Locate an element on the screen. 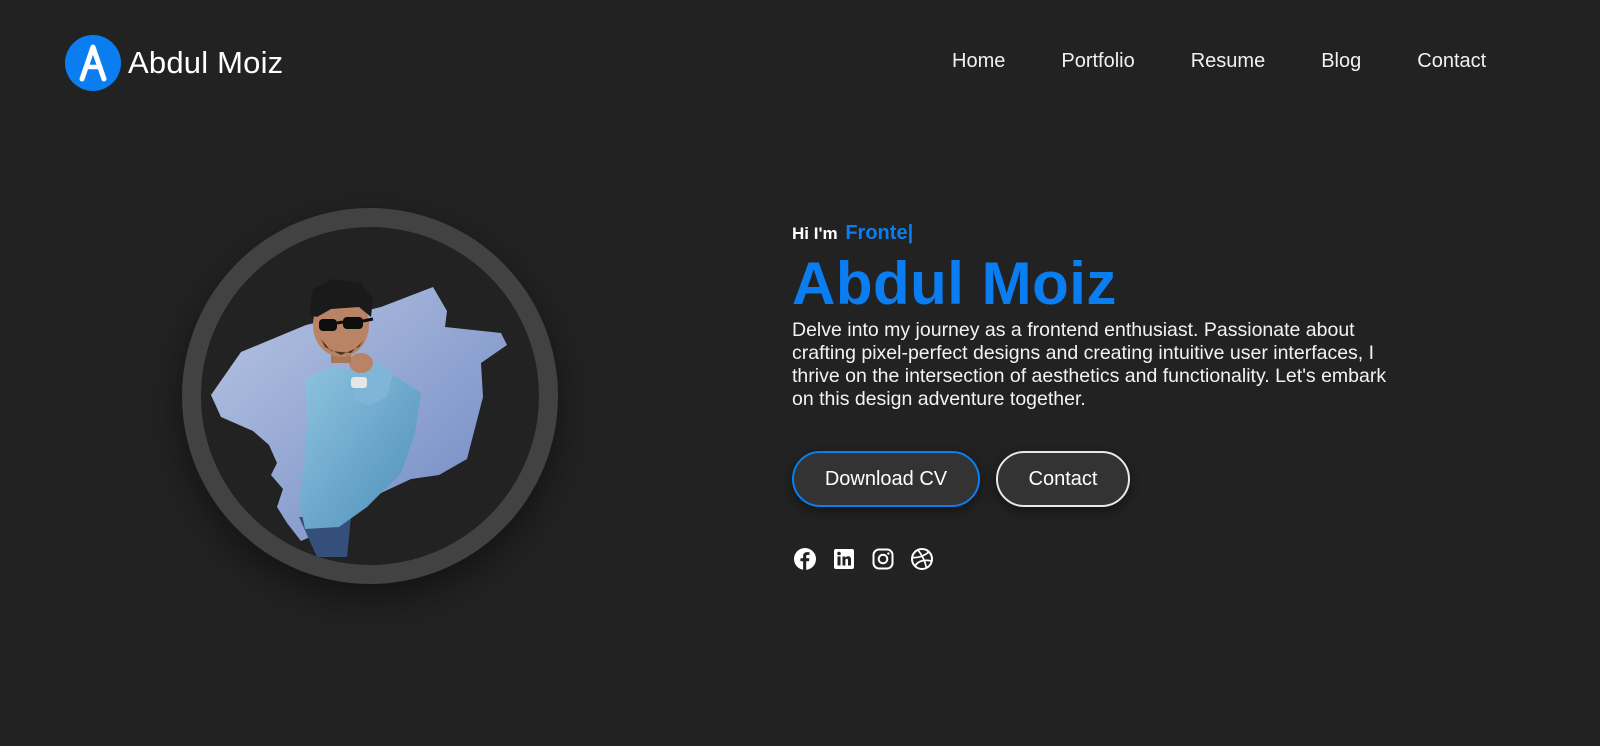 The image size is (1600, 746). linkedin-icon is located at coordinates (844, 559).